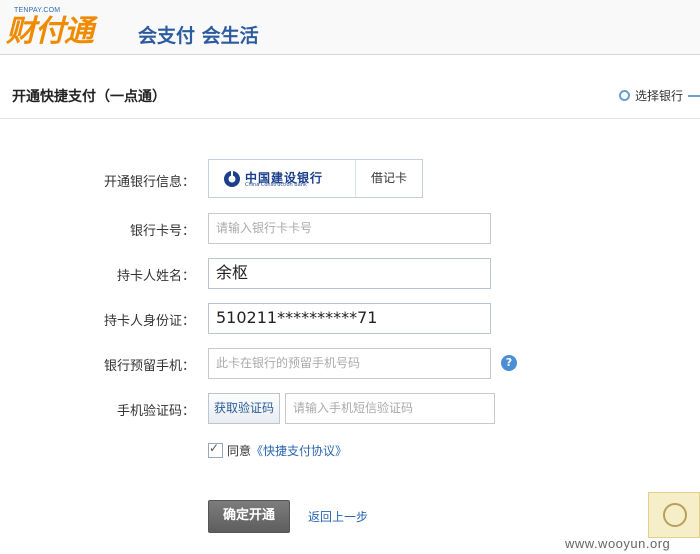 The width and height of the screenshot is (700, 554). What do you see at coordinates (624, 95) in the screenshot?
I see `step-circle-icon` at bounding box center [624, 95].